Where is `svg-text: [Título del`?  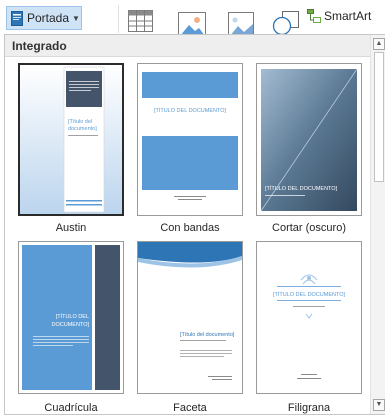
svg-text: [Título del is located at coordinates (80, 122).